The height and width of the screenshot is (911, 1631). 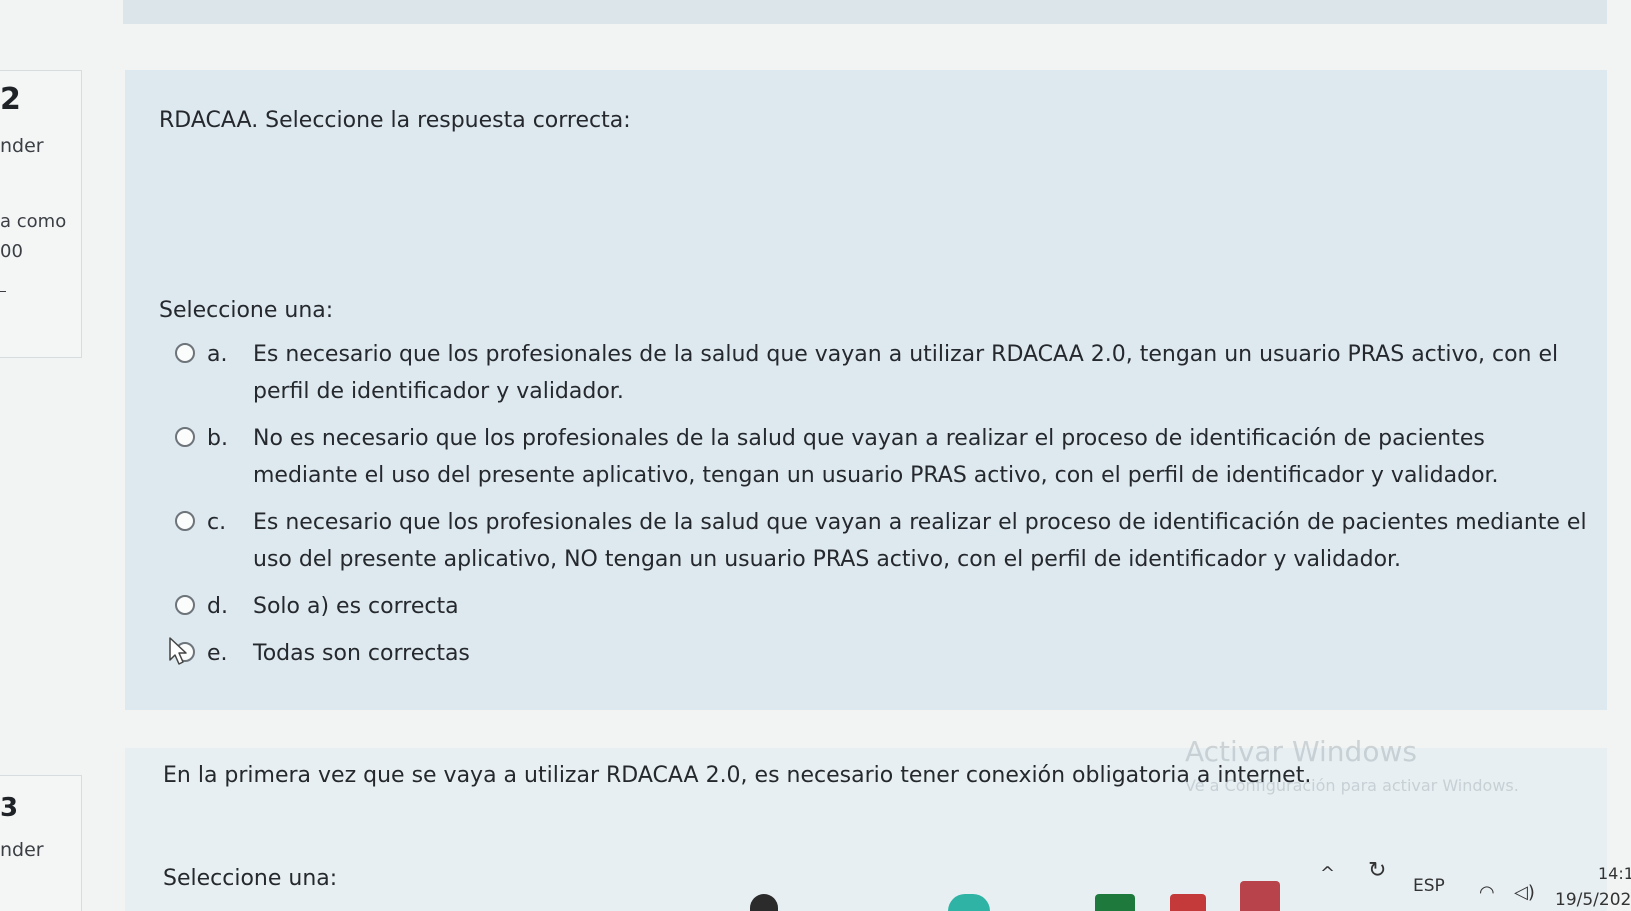 I want to click on select-one-label: Seleccione una:, so click(x=246, y=310).